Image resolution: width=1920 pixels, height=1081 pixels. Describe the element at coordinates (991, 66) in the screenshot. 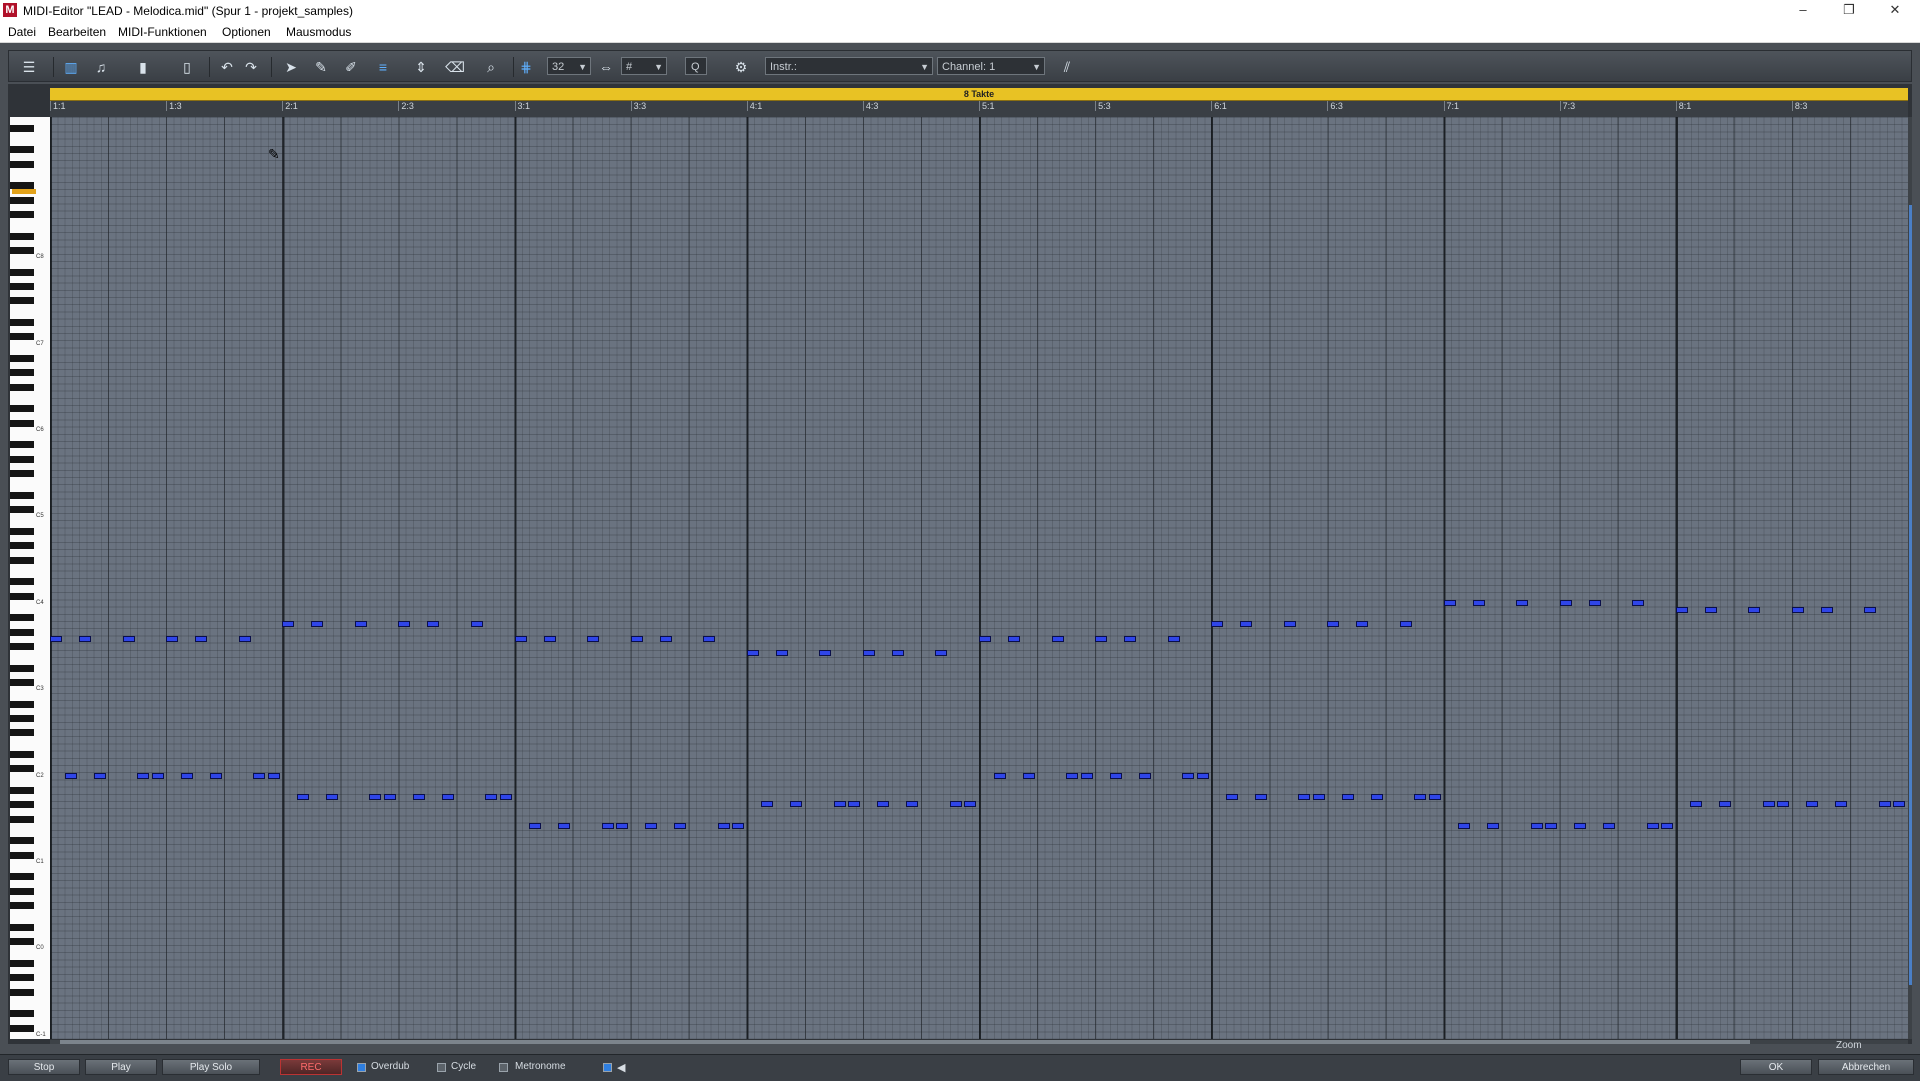

I see `channel-dropdown: Channel: 1 ▼` at that location.